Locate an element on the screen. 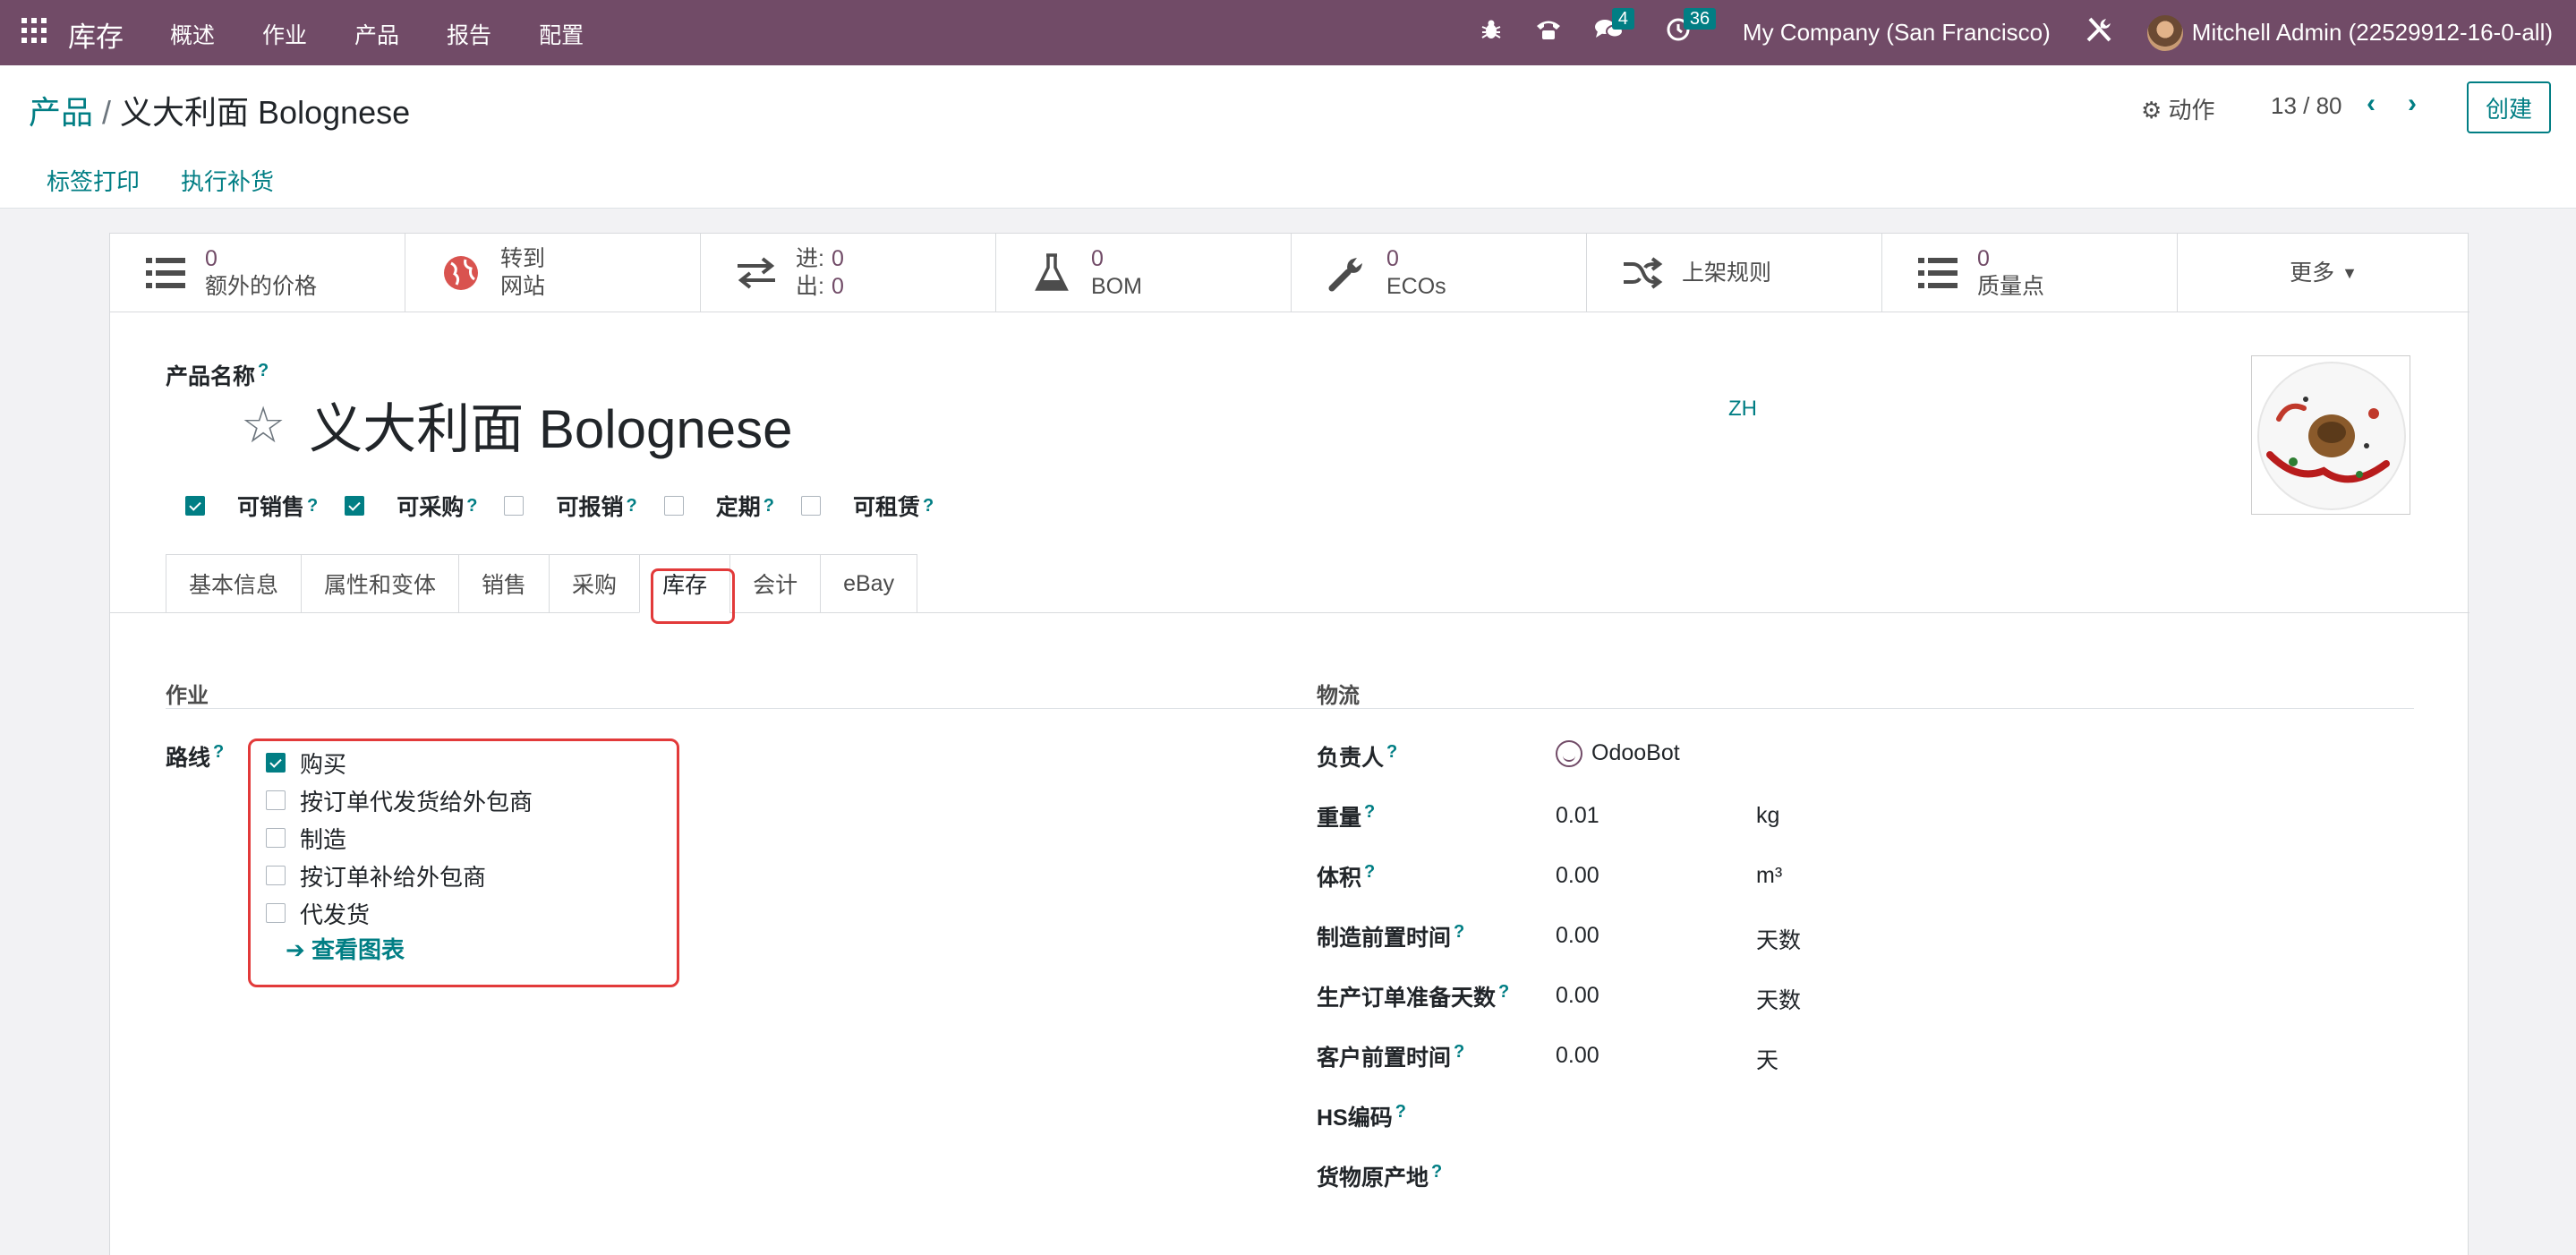 The height and width of the screenshot is (1255, 2576). caret-down-icon: ▼ is located at coordinates (2349, 272).